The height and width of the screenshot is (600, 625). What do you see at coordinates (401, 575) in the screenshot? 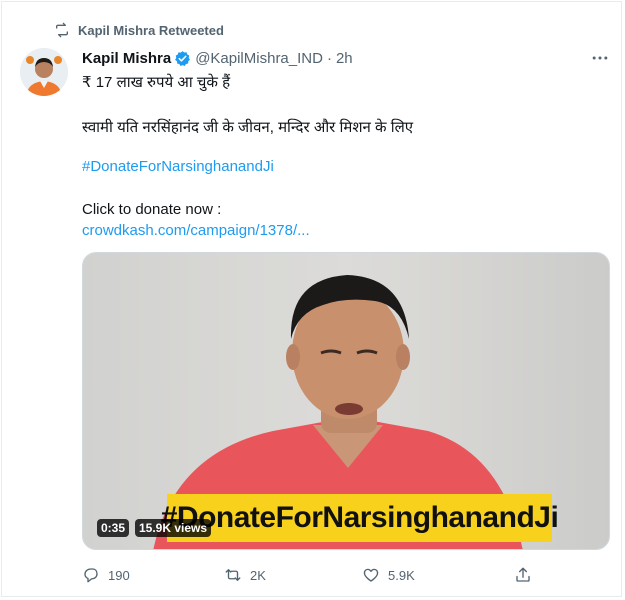
I see `like-count: 5.9K` at bounding box center [401, 575].